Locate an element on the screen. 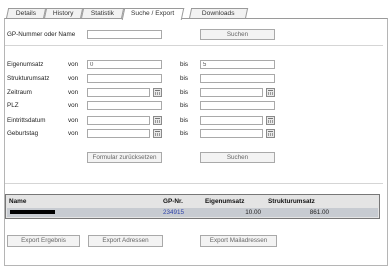 Image resolution: width=390 pixels, height=271 pixels. eigenumsatz-value: 10.00 is located at coordinates (253, 212).